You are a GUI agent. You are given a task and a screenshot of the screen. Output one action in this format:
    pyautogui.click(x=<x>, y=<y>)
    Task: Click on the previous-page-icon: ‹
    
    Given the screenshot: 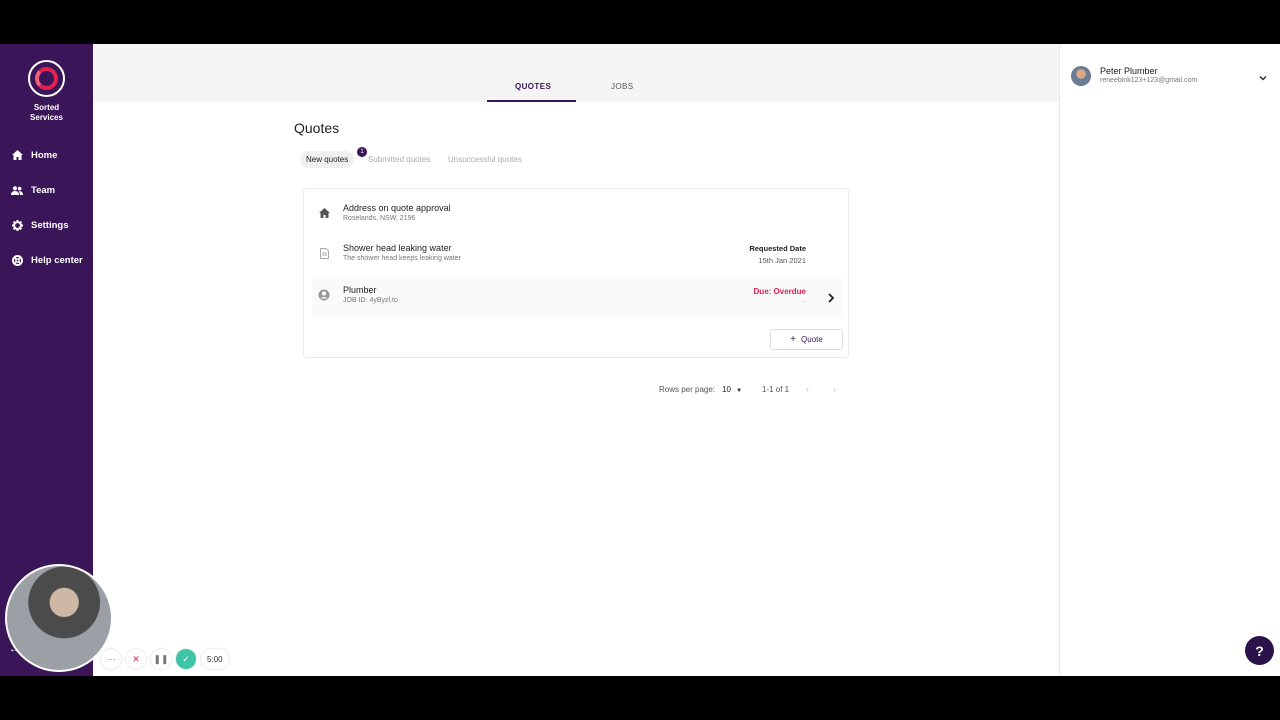 What is the action you would take?
    pyautogui.click(x=807, y=389)
    